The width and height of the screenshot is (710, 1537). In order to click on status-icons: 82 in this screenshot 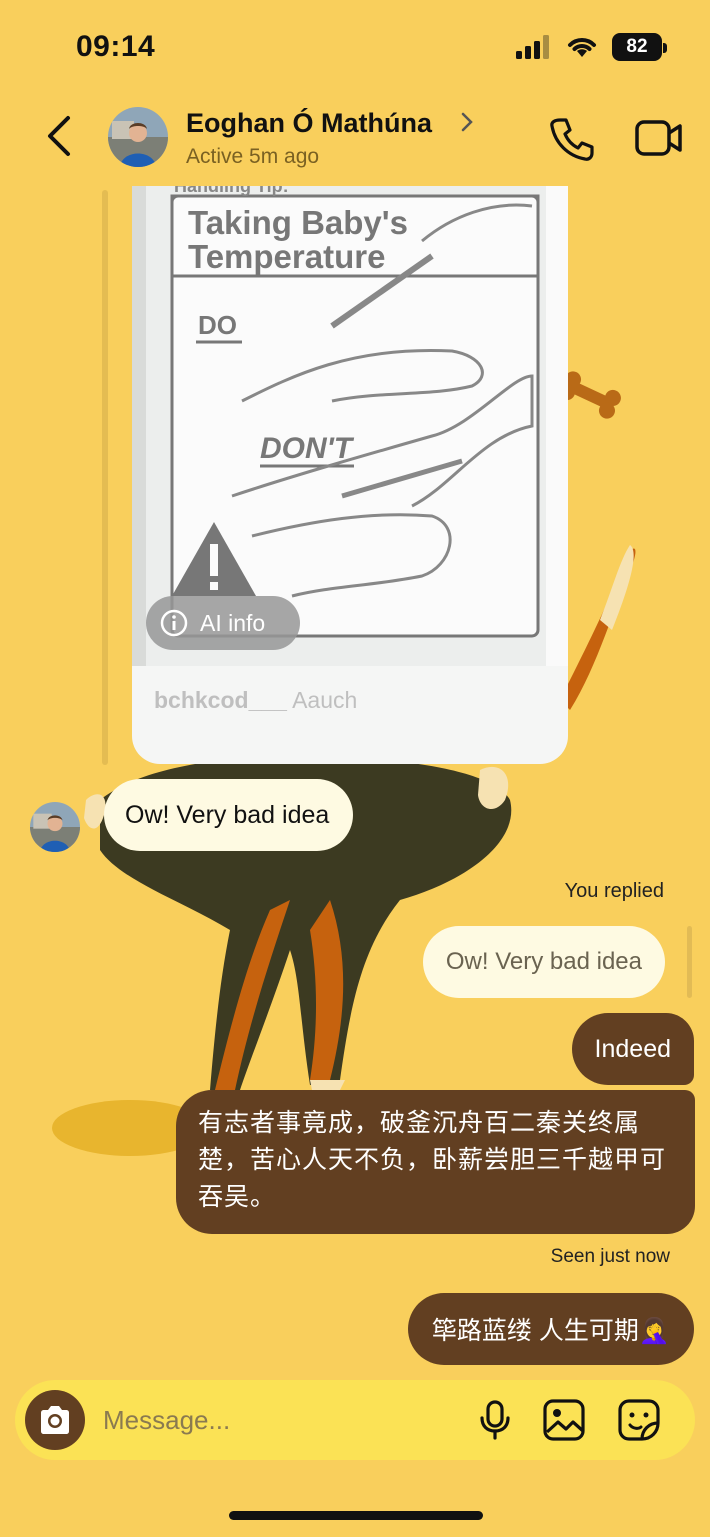, I will do `click(591, 47)`.